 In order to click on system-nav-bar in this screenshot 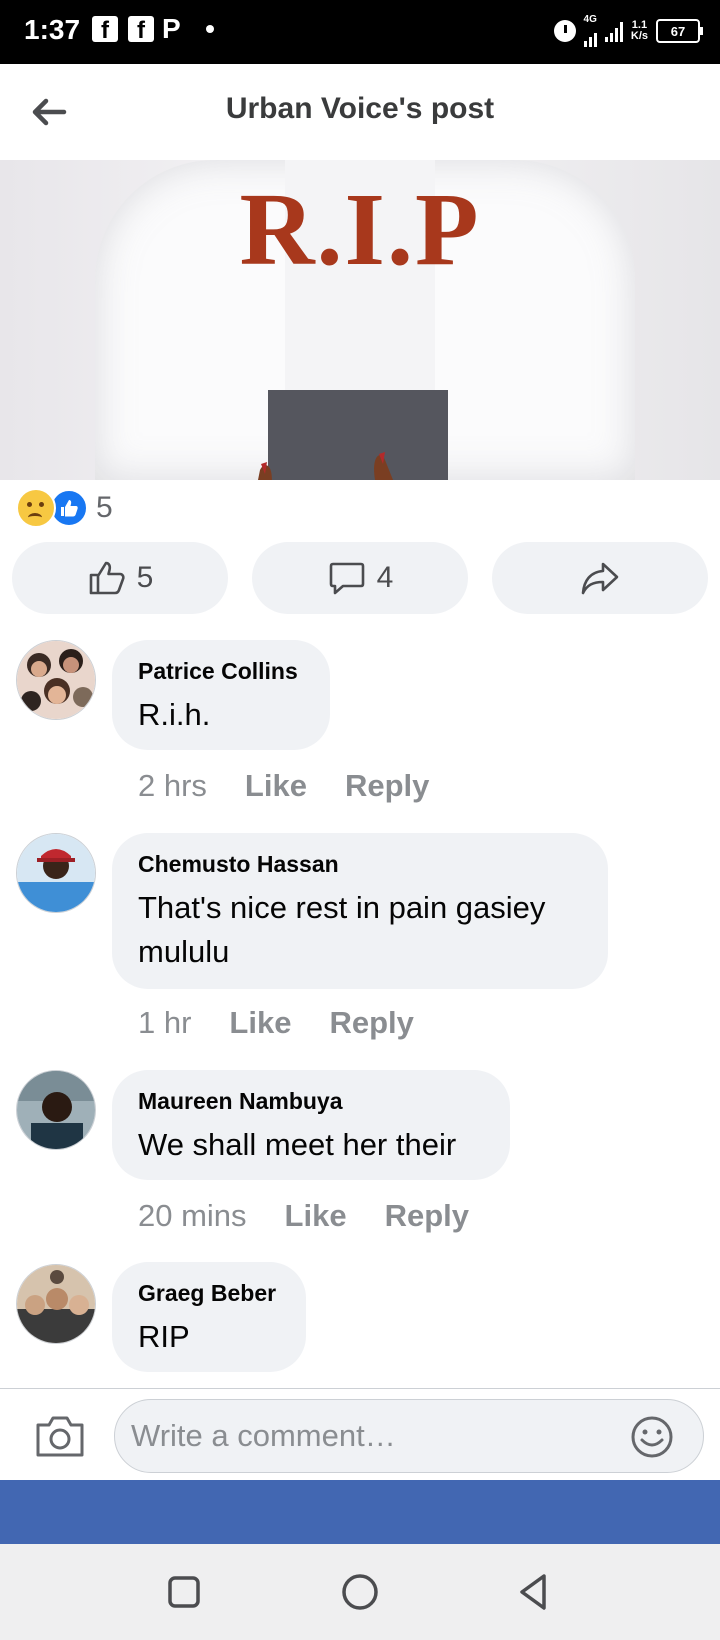, I will do `click(360, 1592)`.